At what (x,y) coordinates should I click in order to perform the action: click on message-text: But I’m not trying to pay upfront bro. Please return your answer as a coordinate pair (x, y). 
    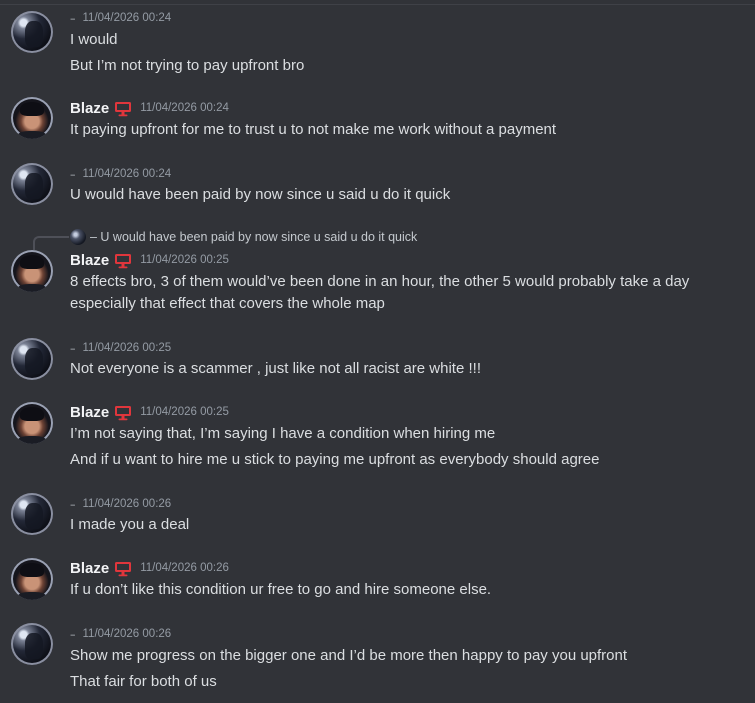
    Looking at the image, I should click on (187, 65).